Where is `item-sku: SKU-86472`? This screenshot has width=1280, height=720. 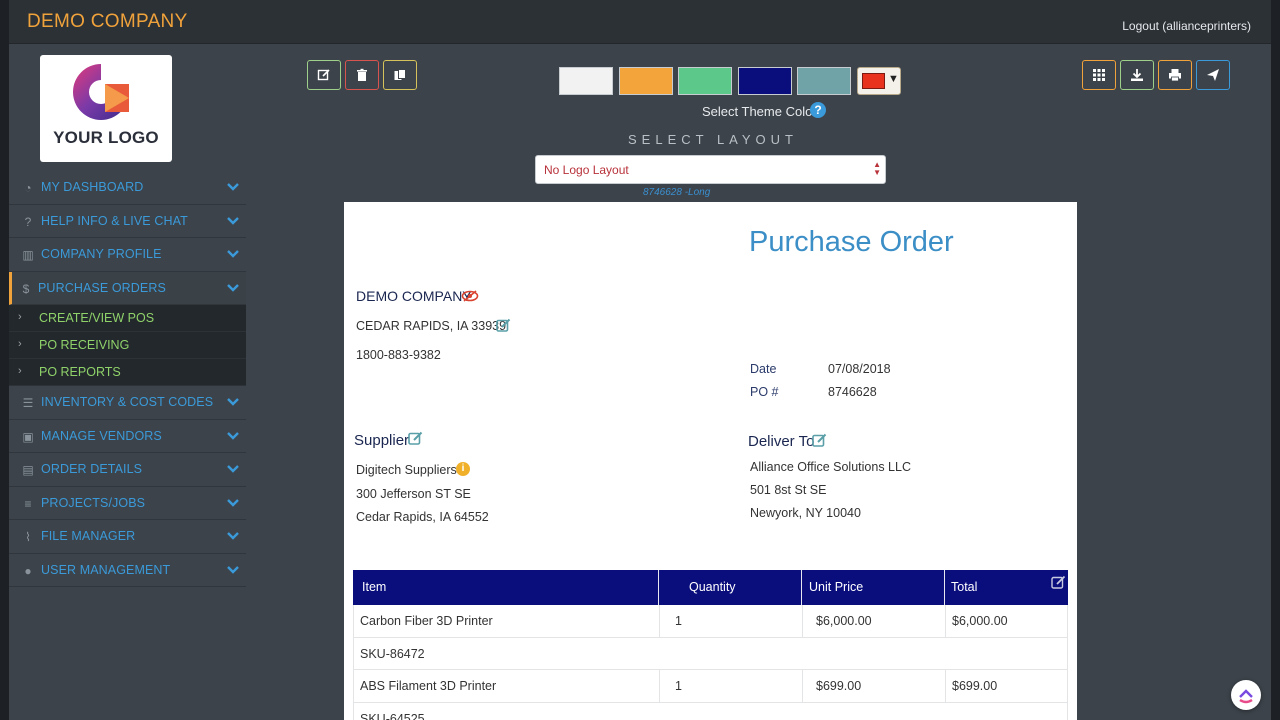 item-sku: SKU-86472 is located at coordinates (392, 653).